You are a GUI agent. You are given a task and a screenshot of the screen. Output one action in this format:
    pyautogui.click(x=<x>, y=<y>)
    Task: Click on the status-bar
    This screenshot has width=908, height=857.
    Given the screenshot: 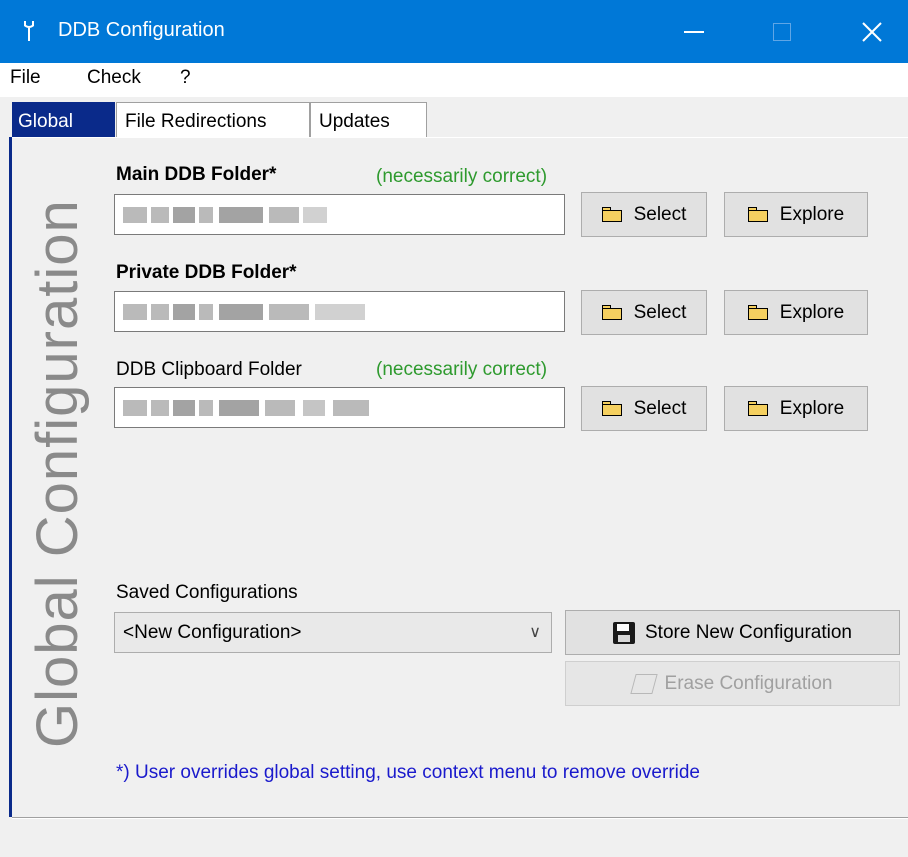 What is the action you would take?
    pyautogui.click(x=454, y=838)
    